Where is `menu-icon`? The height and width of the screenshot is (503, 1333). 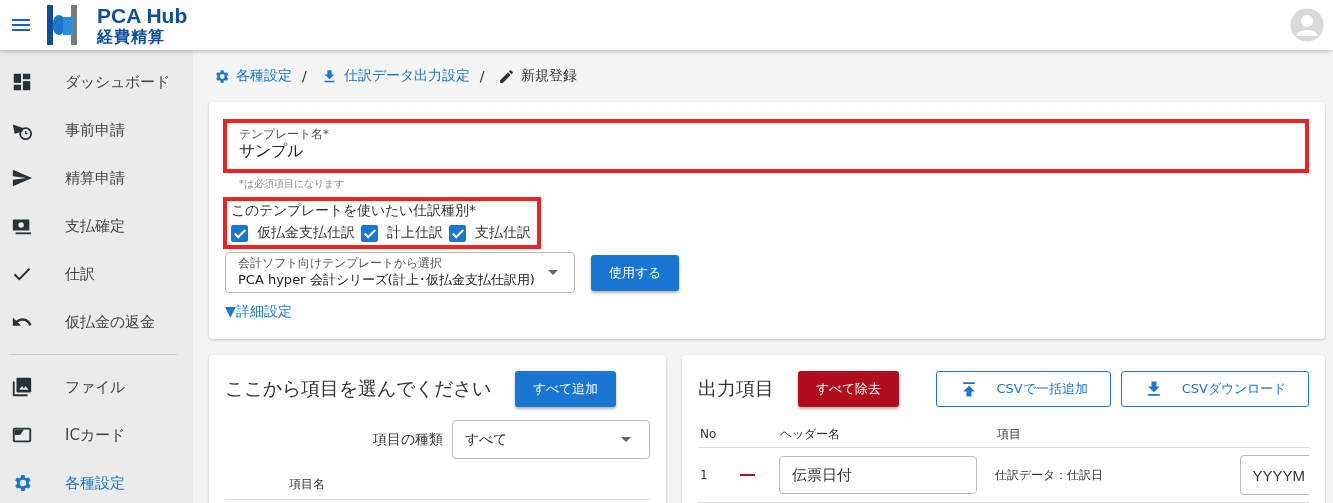
menu-icon is located at coordinates (21, 25).